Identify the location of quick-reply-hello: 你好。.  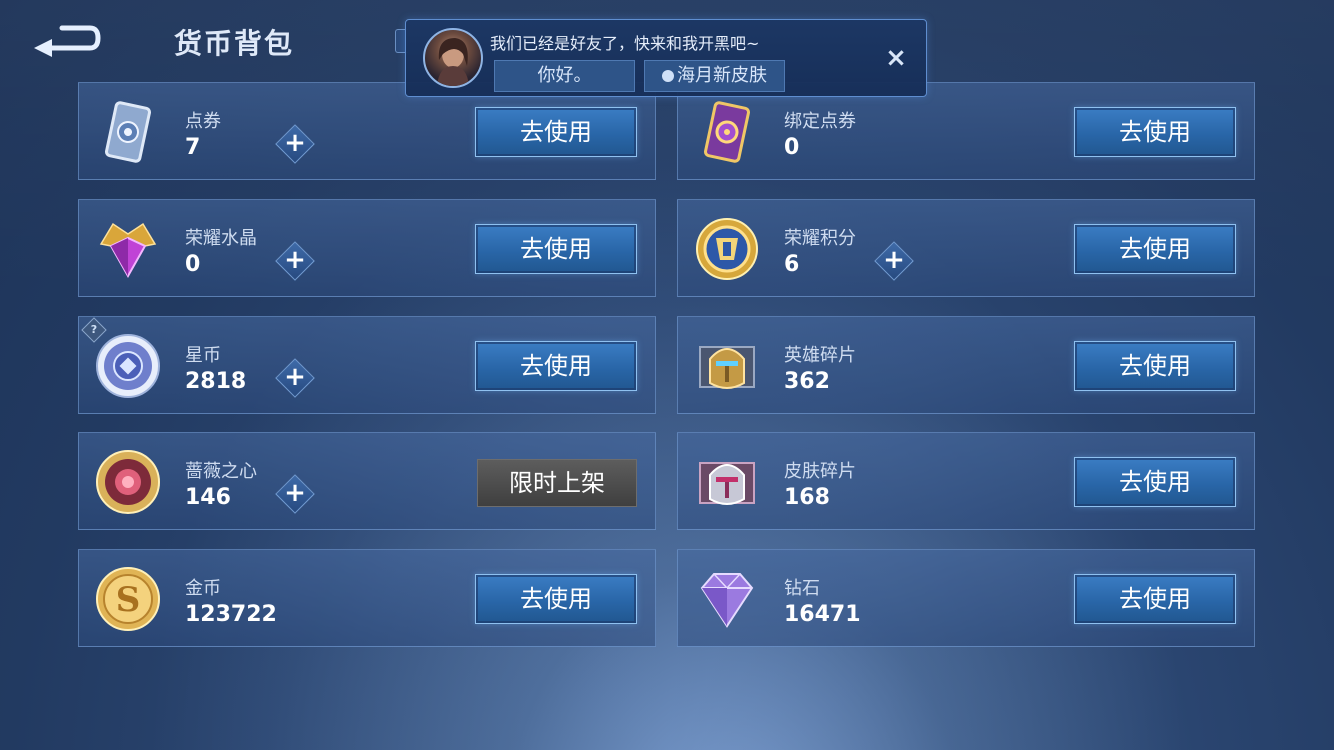
(564, 76).